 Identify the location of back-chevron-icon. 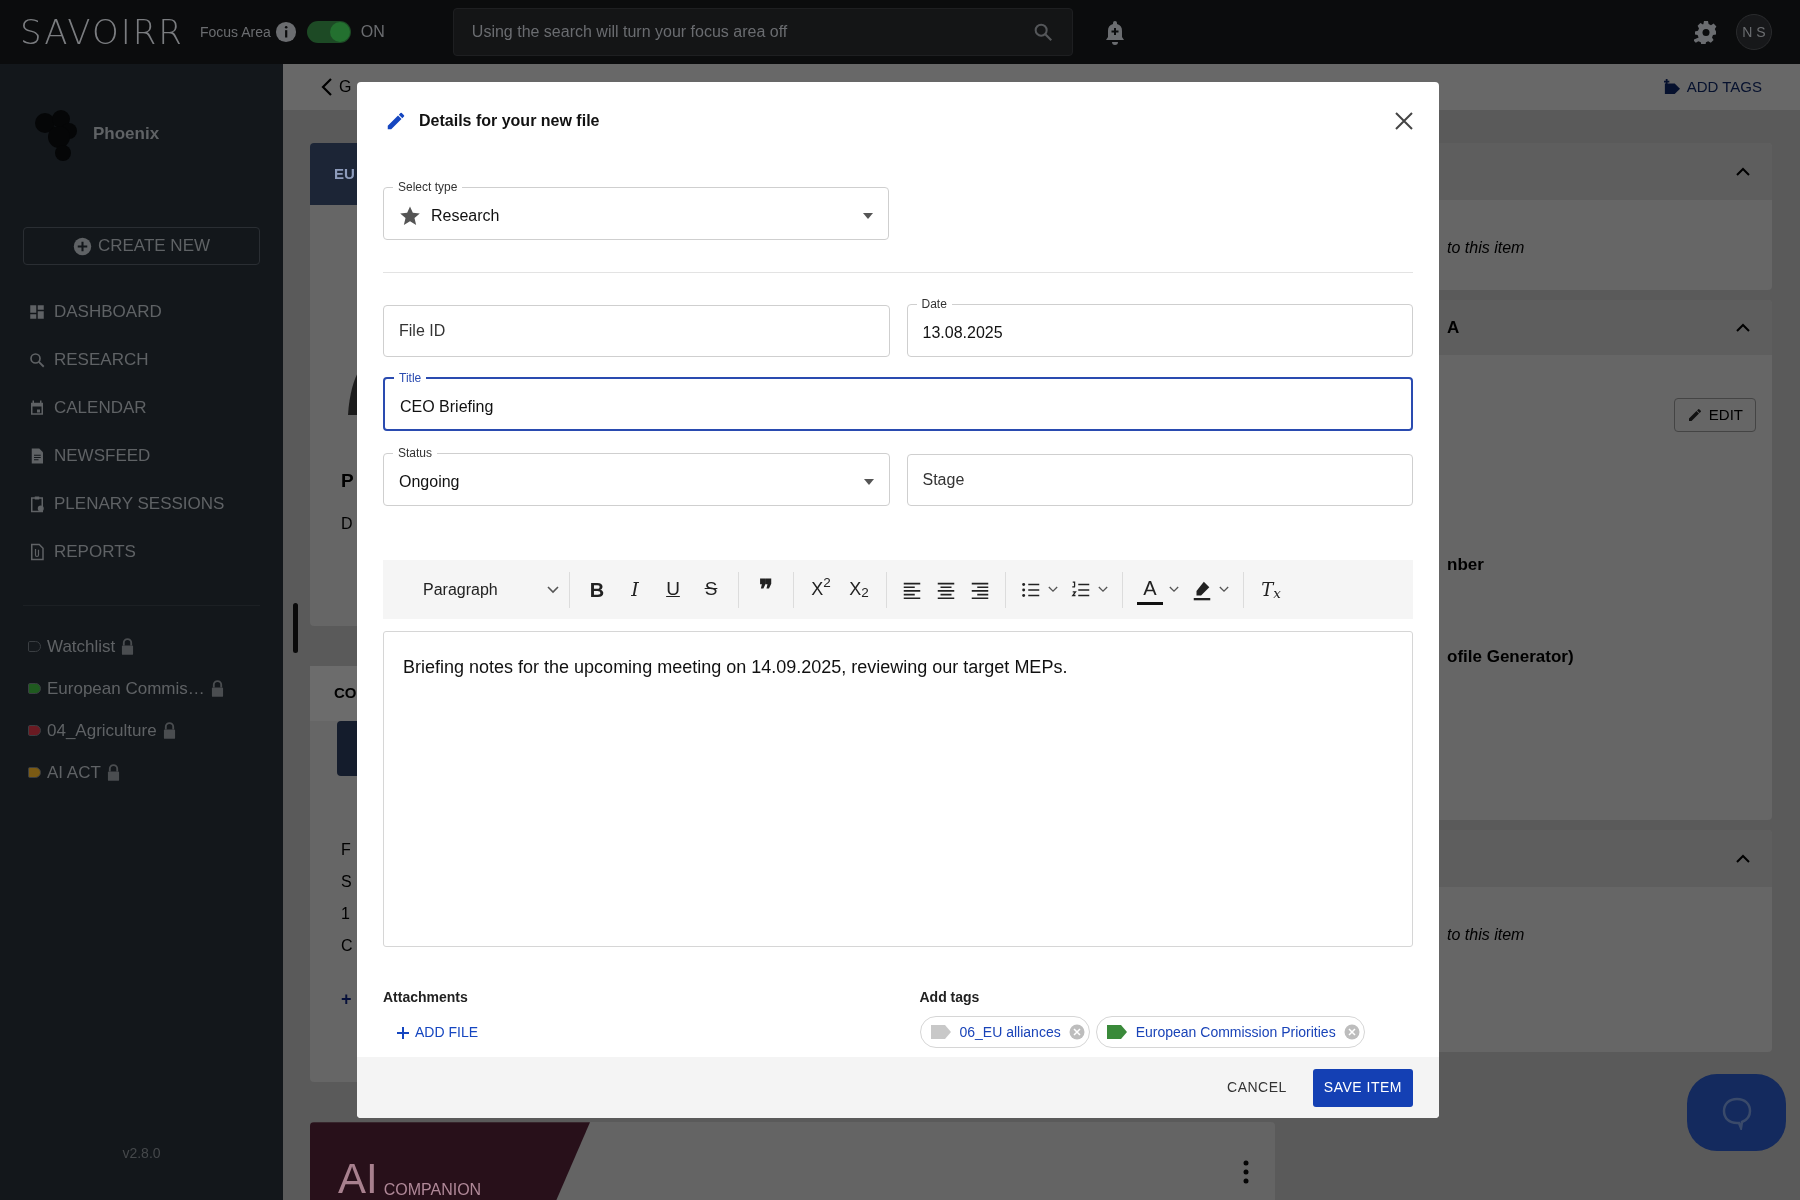
(327, 87).